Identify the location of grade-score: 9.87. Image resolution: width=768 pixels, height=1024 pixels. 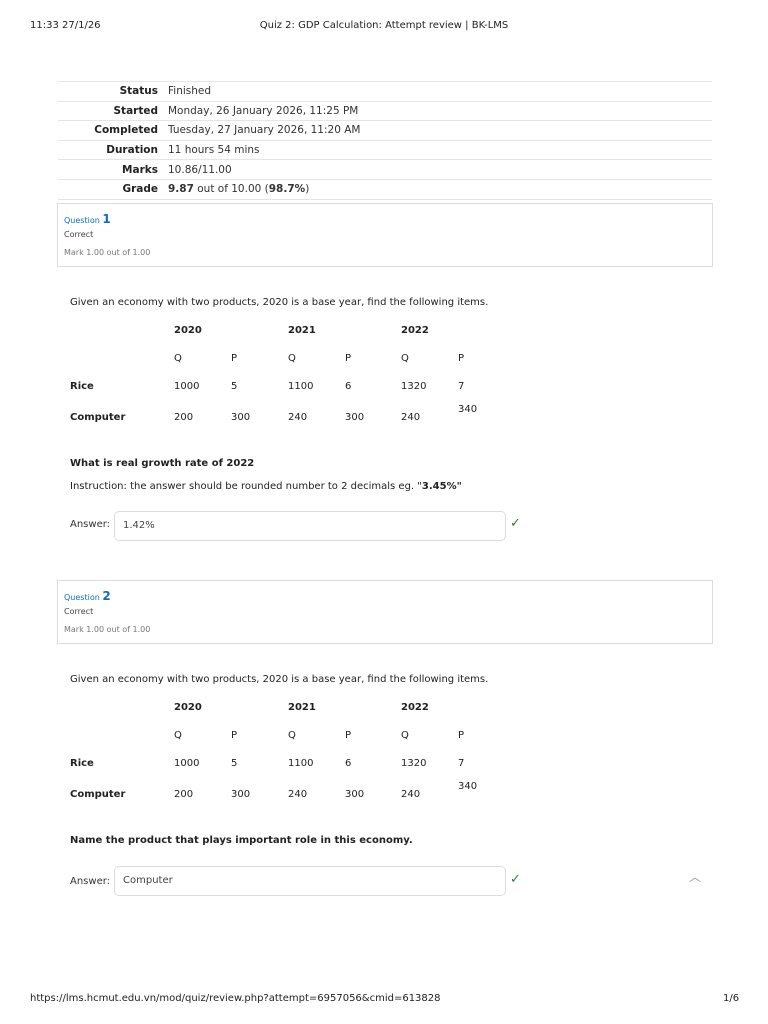
(181, 189).